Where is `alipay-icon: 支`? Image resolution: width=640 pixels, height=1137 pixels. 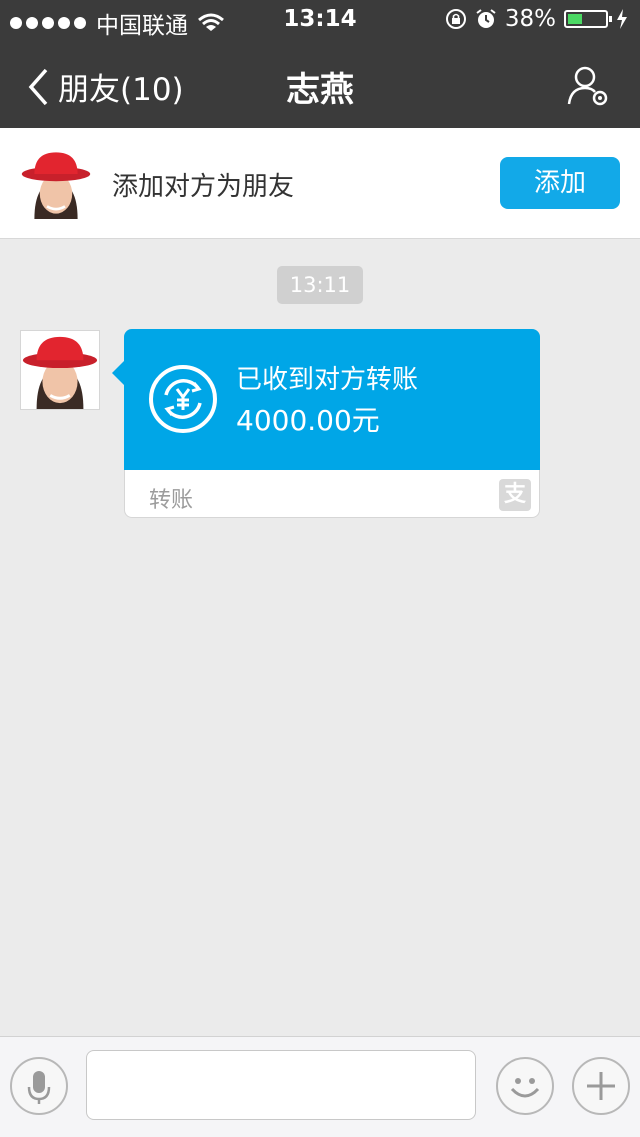 alipay-icon: 支 is located at coordinates (515, 495).